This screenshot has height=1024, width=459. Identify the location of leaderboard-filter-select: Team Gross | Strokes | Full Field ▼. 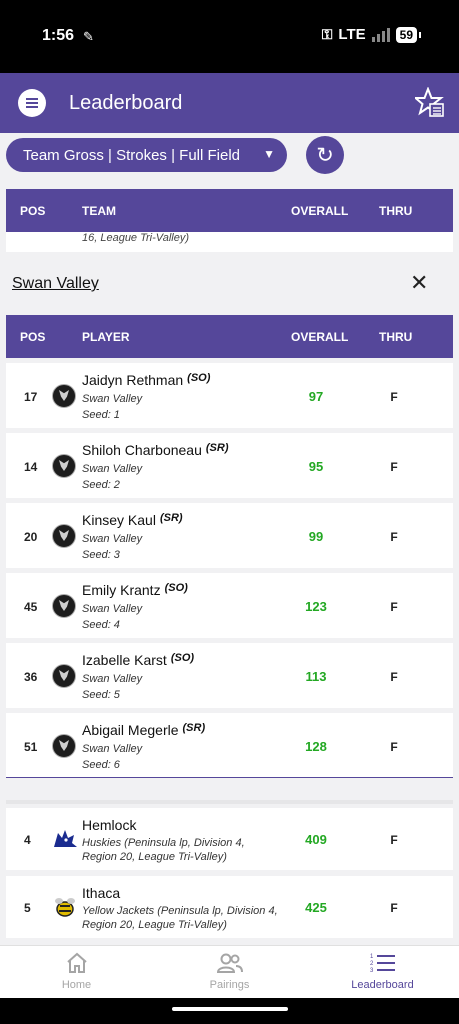
(146, 155).